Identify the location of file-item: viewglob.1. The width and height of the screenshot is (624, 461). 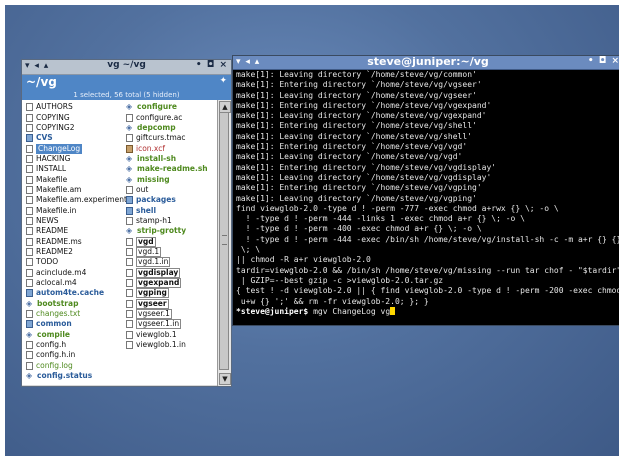
(167, 335).